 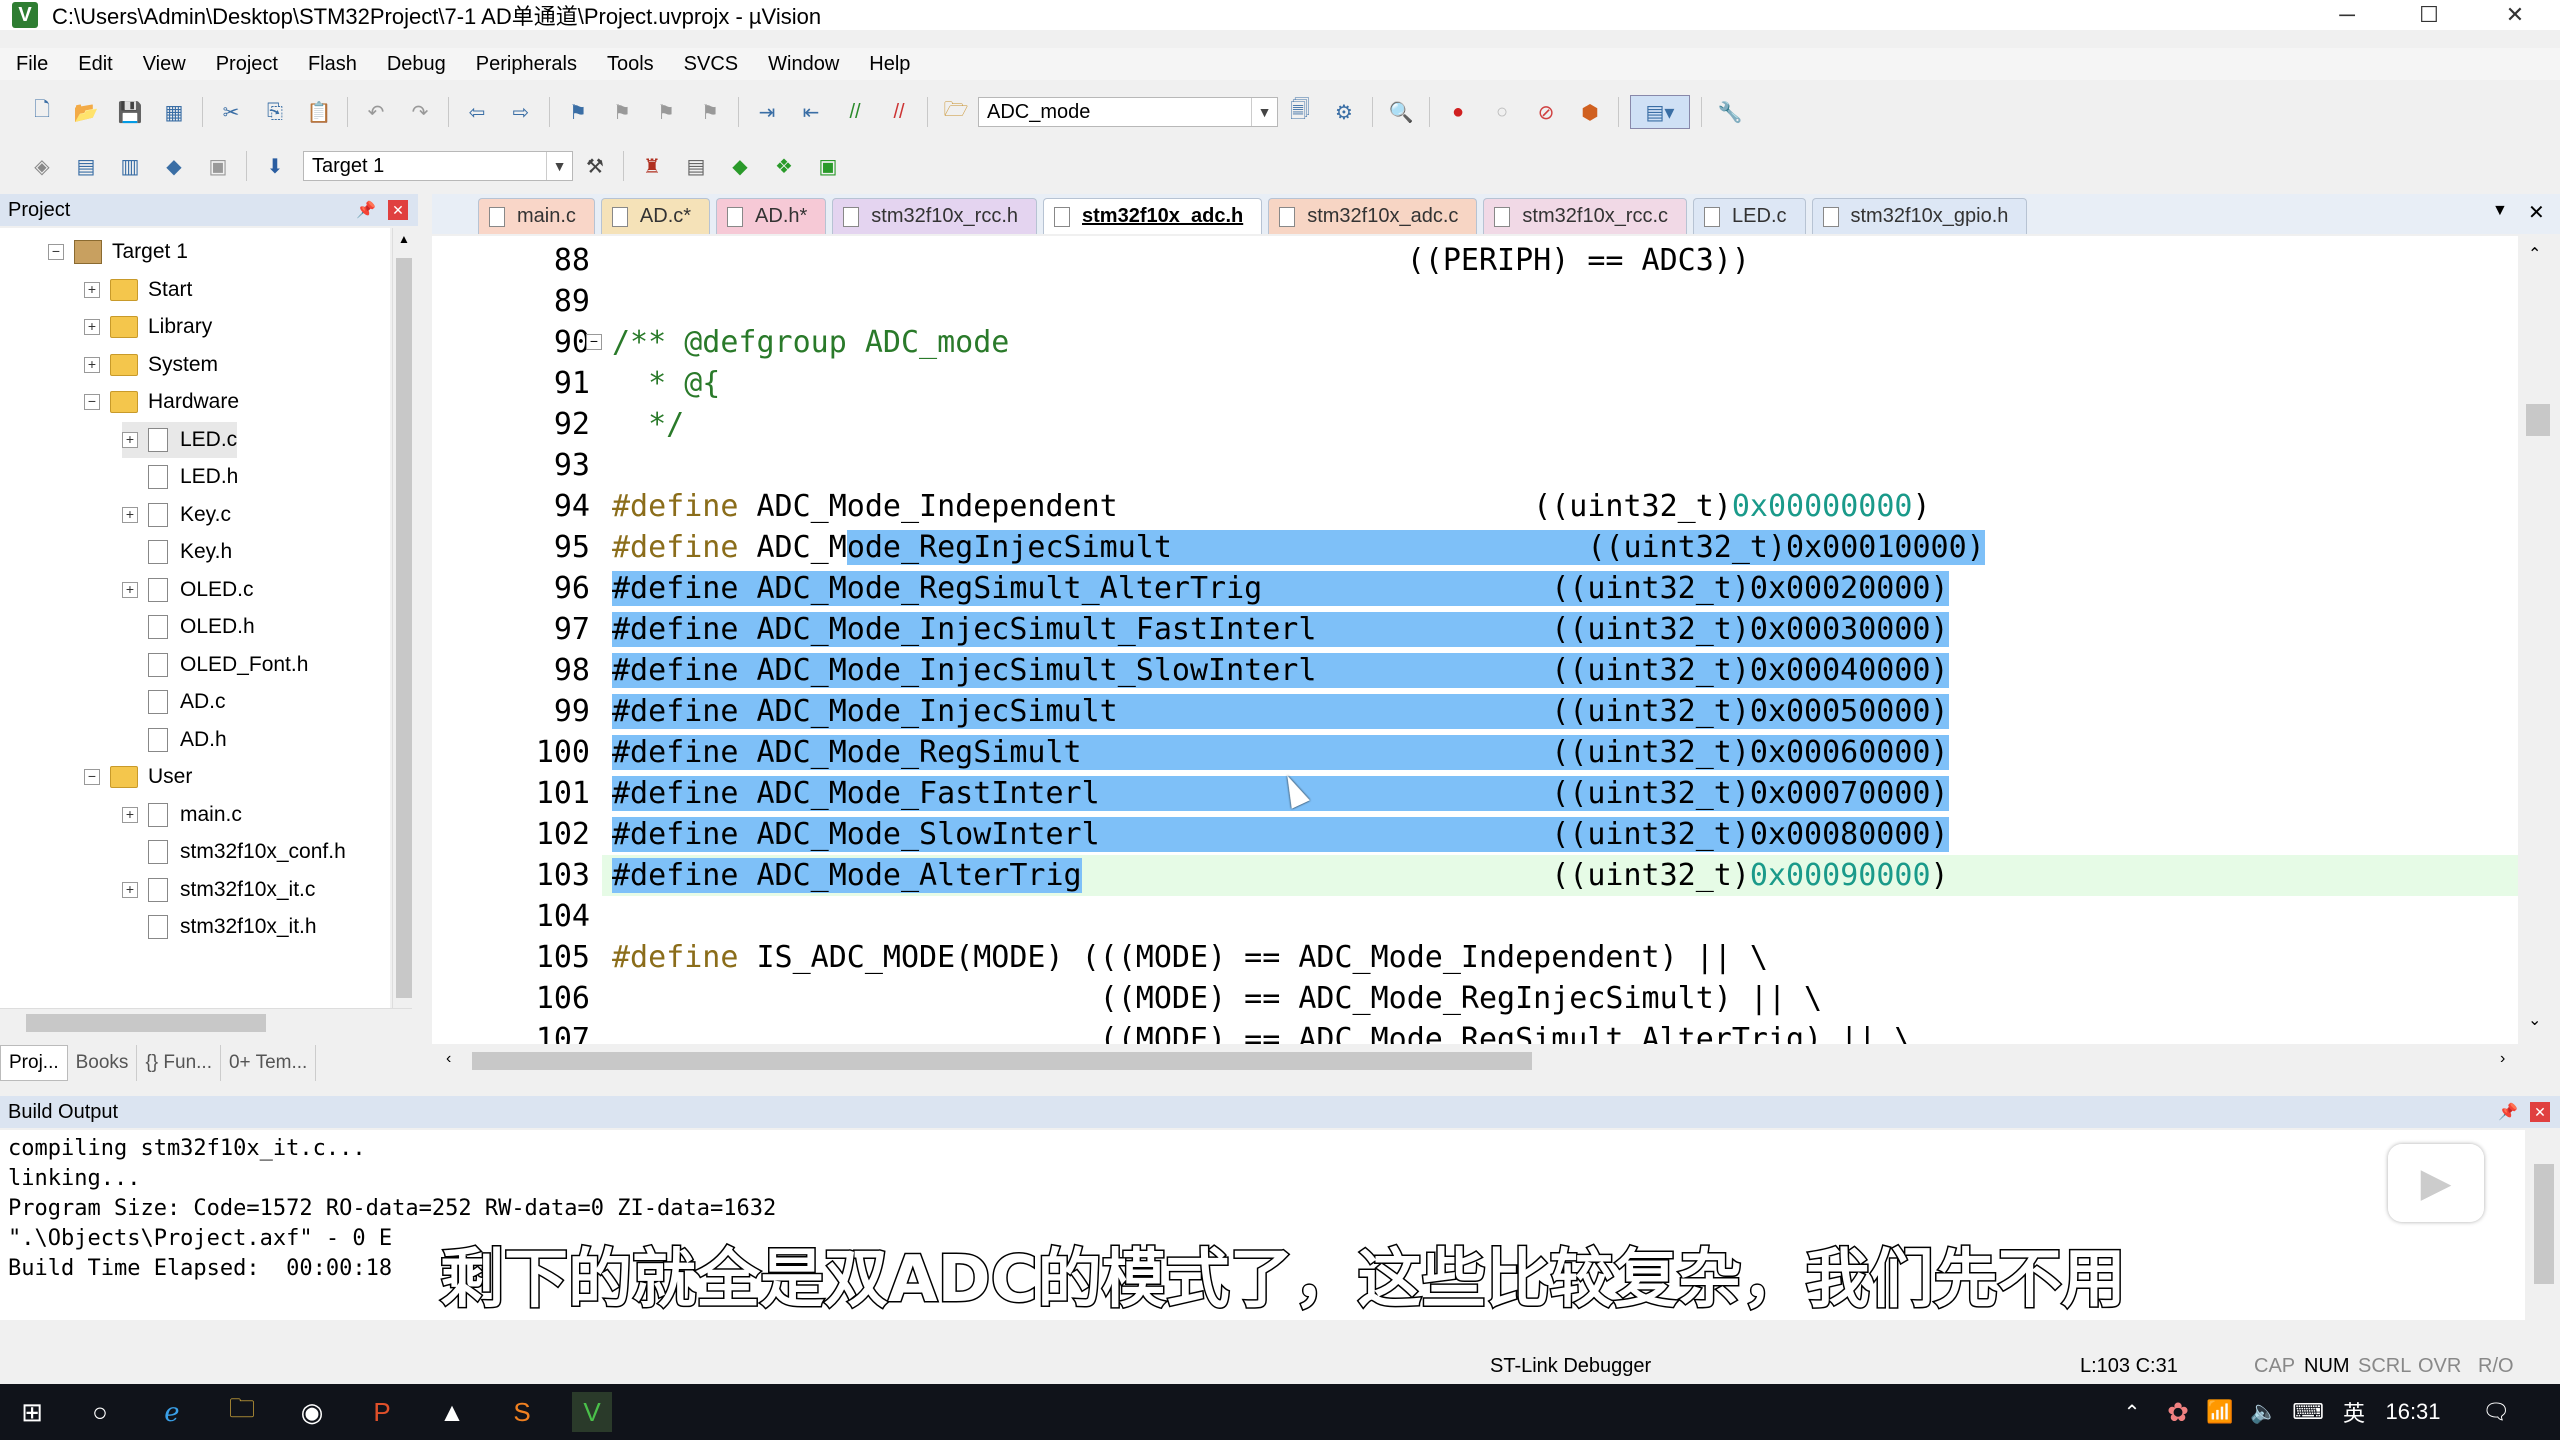 What do you see at coordinates (438, 166) in the screenshot?
I see `target-combo: Target 1 ▼` at bounding box center [438, 166].